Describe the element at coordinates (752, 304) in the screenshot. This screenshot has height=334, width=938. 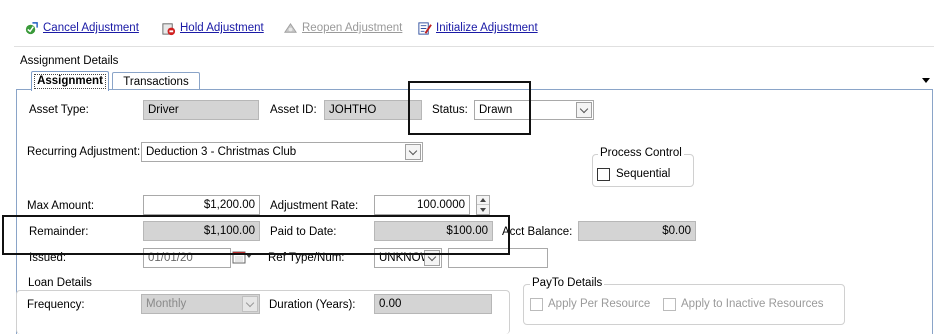
I see `apply-inactive-label: Apply to Inactive Resources` at that location.